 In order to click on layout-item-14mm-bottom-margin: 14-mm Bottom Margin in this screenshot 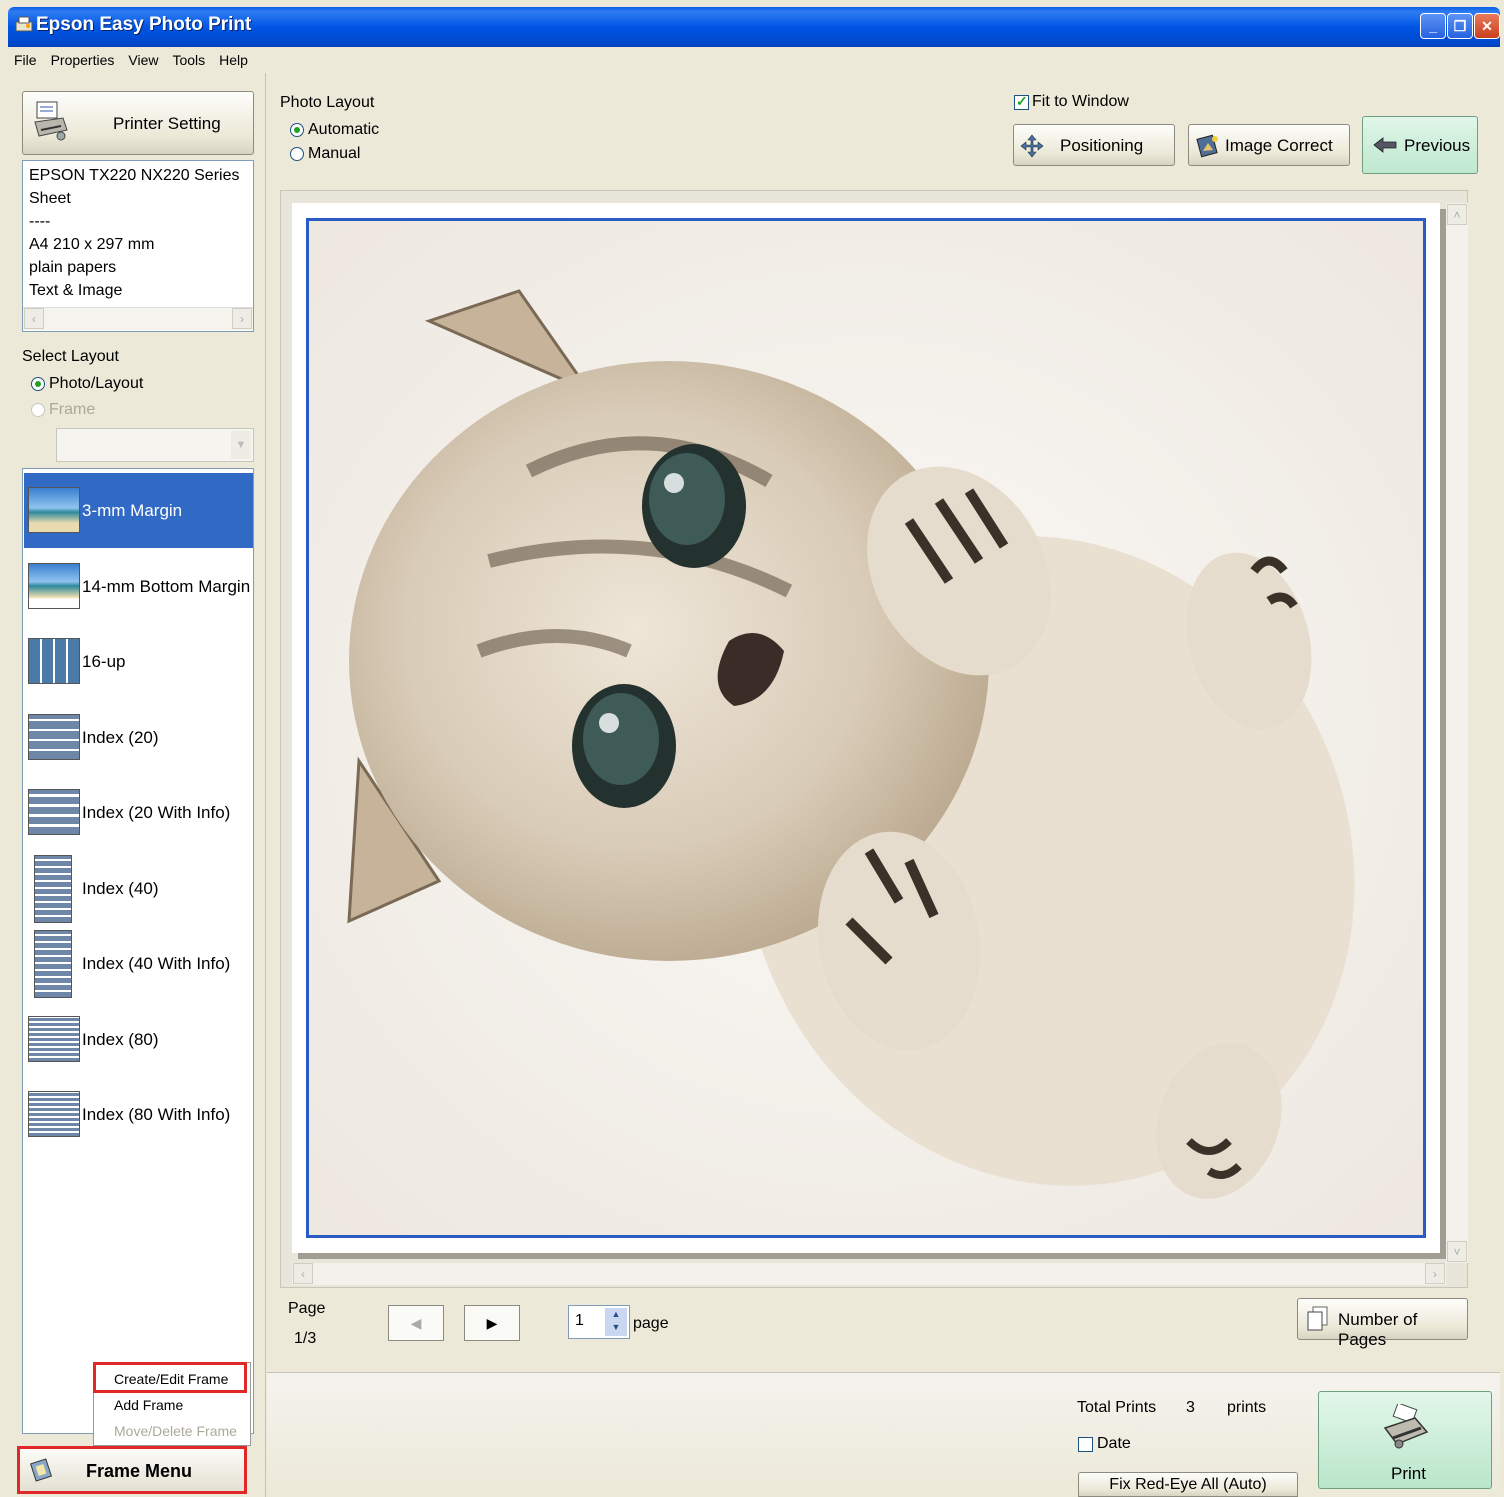, I will do `click(138, 586)`.